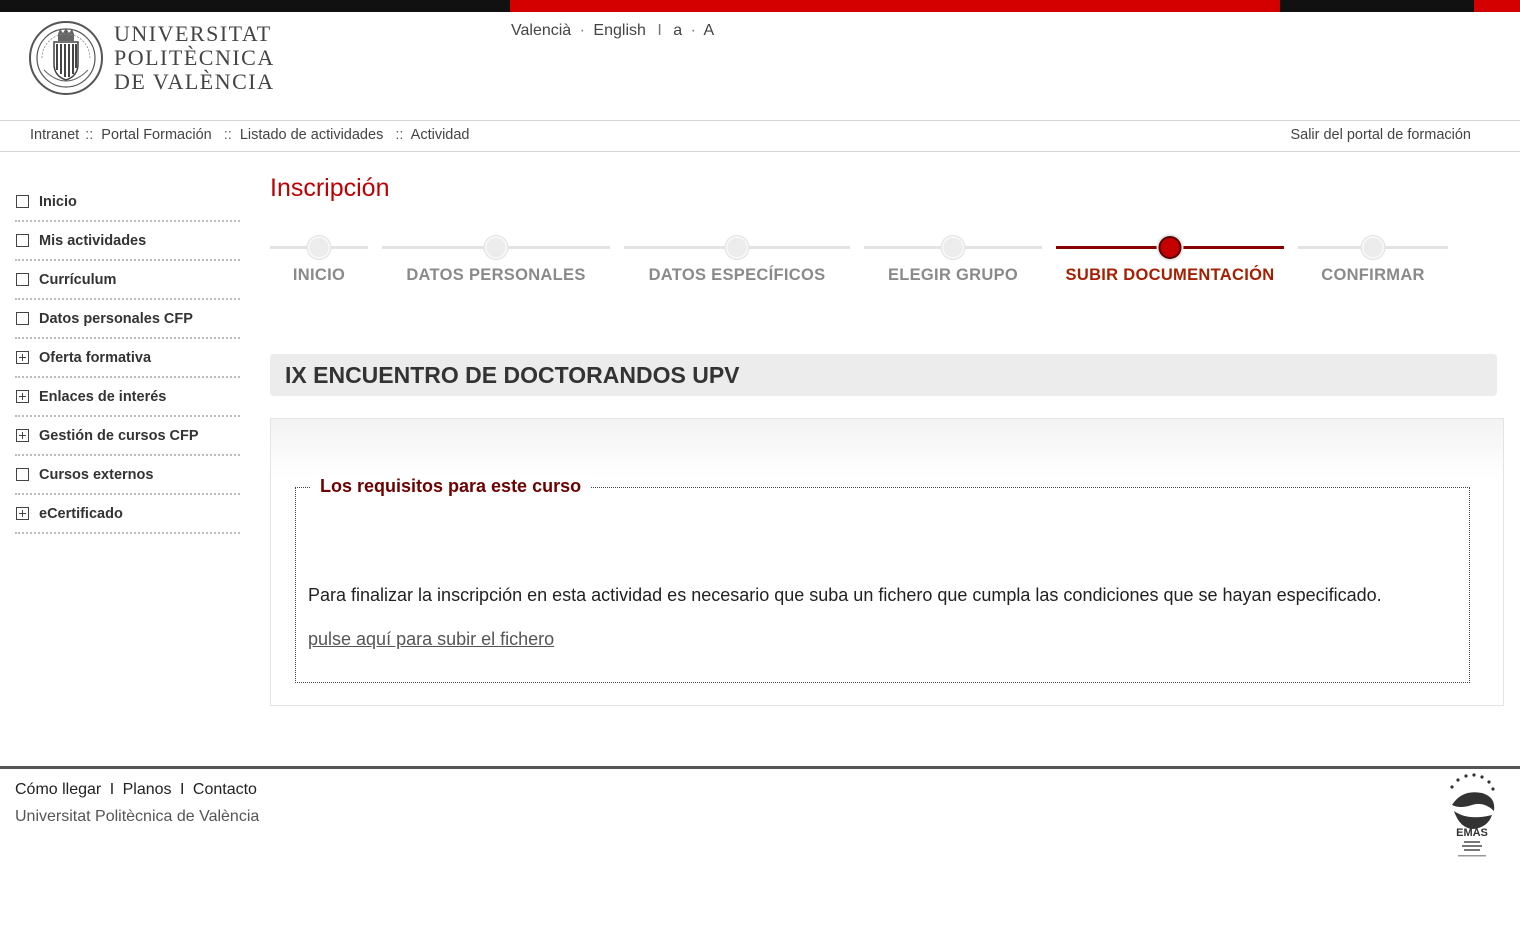  I want to click on sidebar-item-label: Gestión de cursos CFP, so click(119, 435).